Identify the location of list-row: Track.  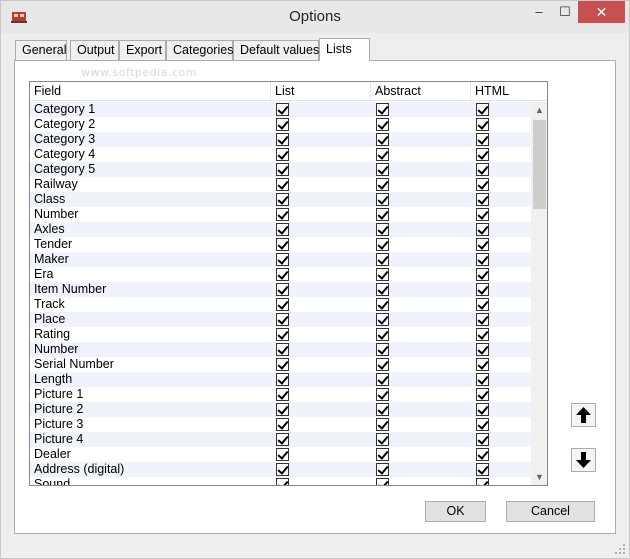
(280, 304).